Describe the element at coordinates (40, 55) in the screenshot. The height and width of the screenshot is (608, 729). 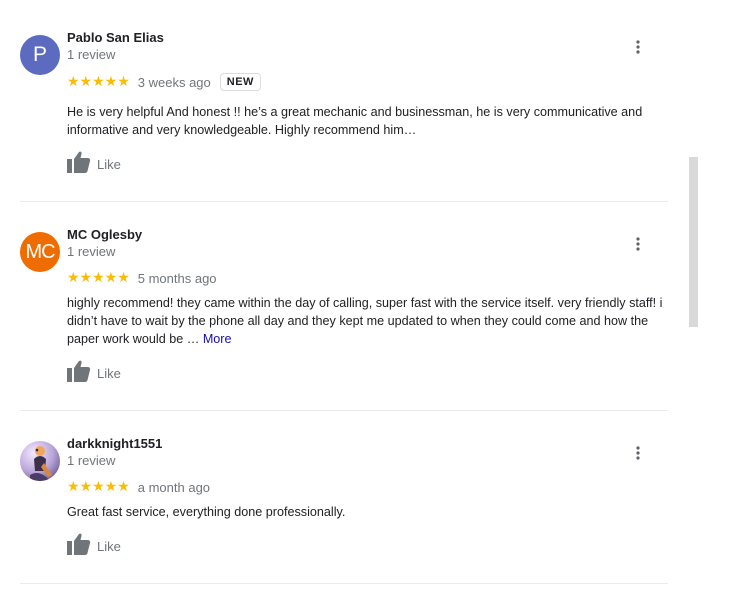
I see `reviewer-avatar: P` at that location.